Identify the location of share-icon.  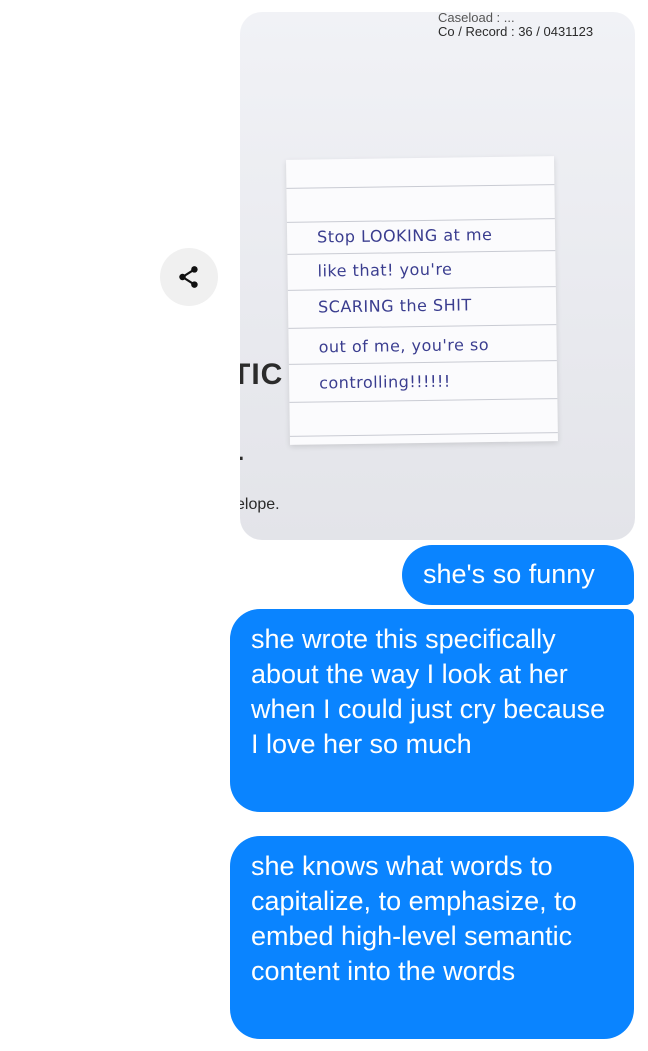
(188, 277).